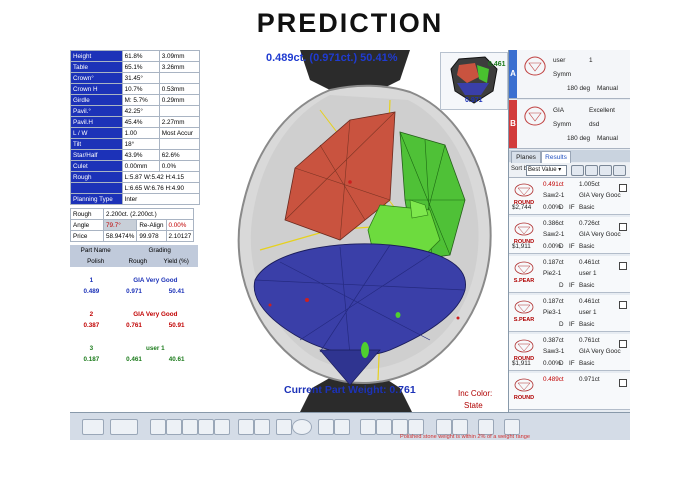  I want to click on result-row: S.PEAR 0.187ct 0.461ct Pie2-1 user 1 D IF Basic, so click(569, 274).